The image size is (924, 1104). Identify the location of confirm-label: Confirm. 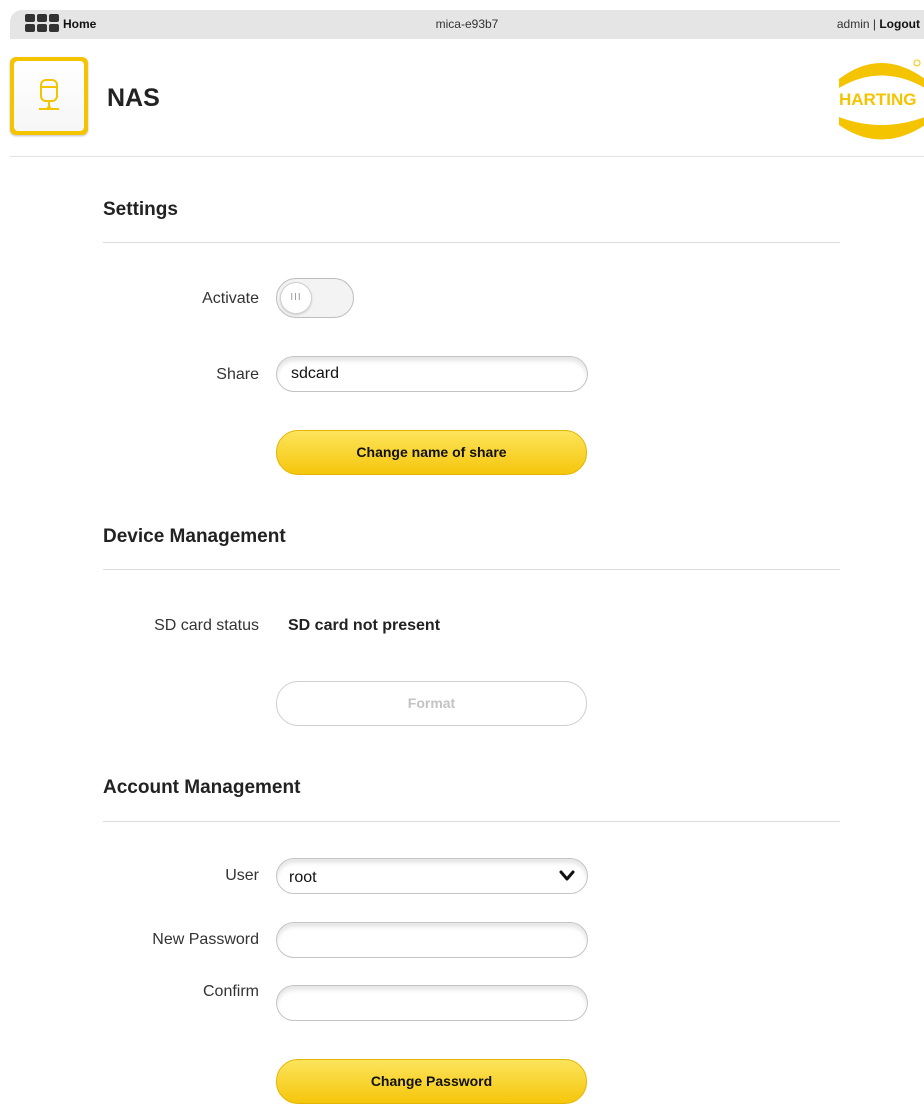
(230, 991).